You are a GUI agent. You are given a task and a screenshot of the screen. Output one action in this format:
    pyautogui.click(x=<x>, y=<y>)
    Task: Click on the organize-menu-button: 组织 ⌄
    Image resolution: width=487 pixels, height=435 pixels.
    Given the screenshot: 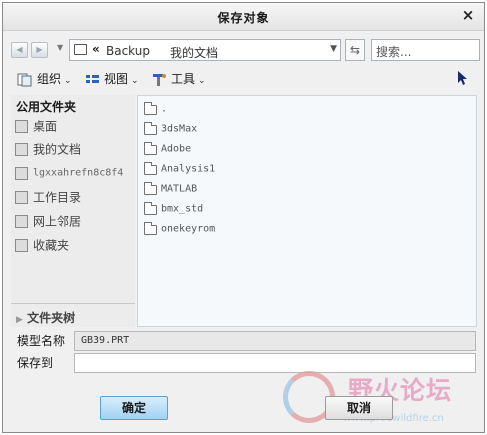 What is the action you would take?
    pyautogui.click(x=44, y=79)
    